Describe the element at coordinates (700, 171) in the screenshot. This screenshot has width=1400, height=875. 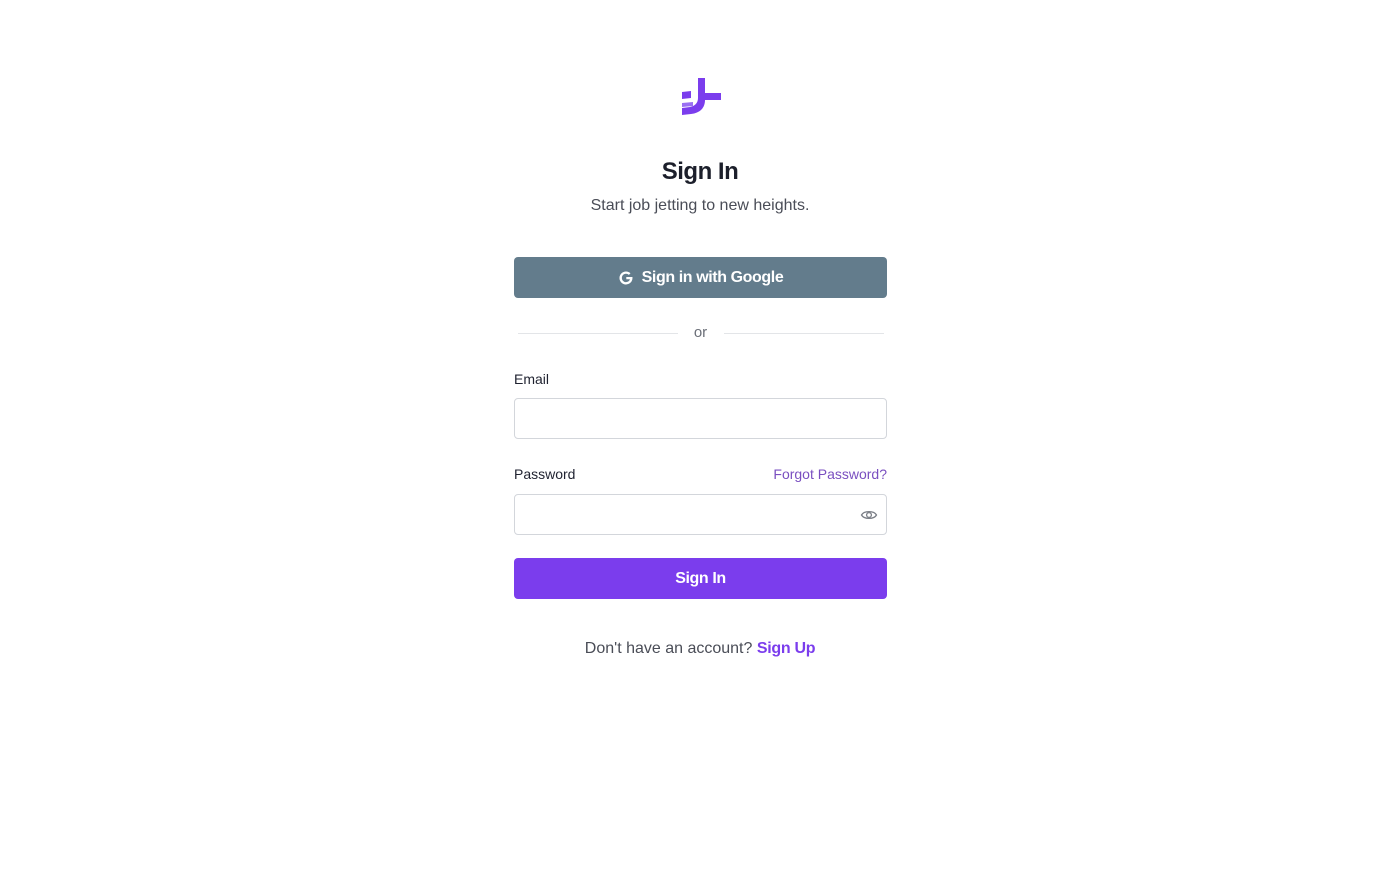
I see `page-title: Sign In` at that location.